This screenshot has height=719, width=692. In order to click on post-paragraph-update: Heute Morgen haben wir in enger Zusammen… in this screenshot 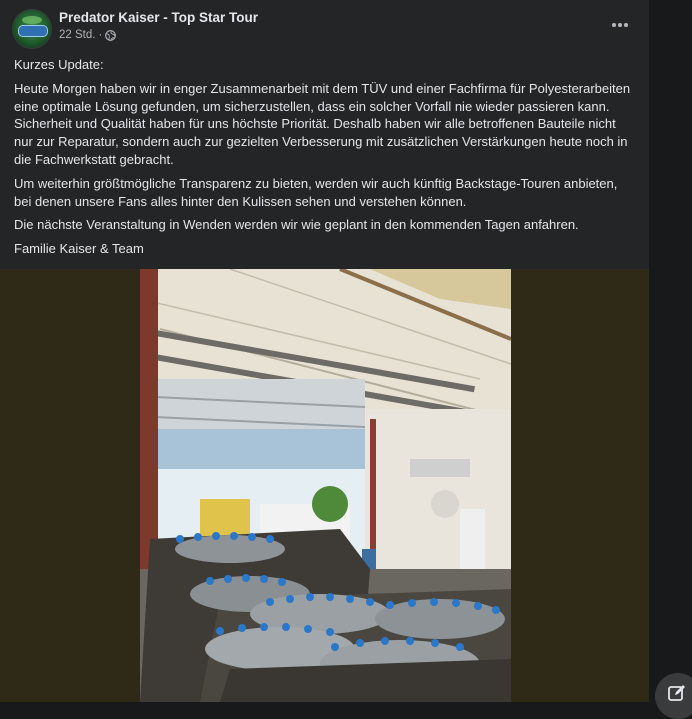, I will do `click(322, 123)`.